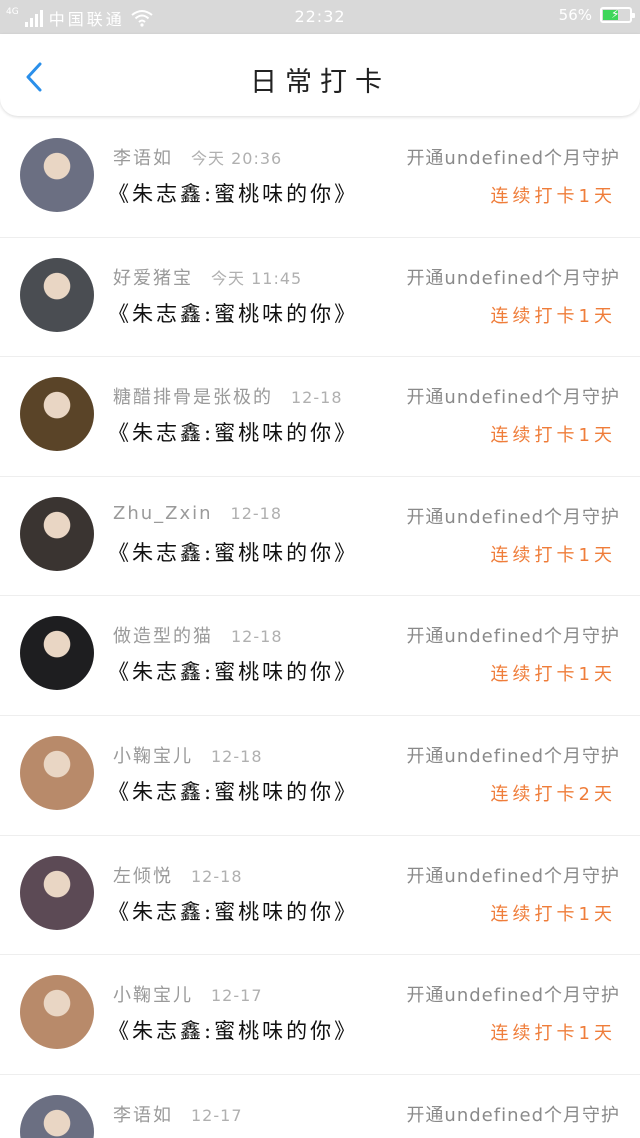  Describe the element at coordinates (320, 896) in the screenshot. I see `list-item: 左倾悦 12-18 《朱志鑫:蜜桃味的你》 开通undefined个月守护连续打卡1天` at that location.